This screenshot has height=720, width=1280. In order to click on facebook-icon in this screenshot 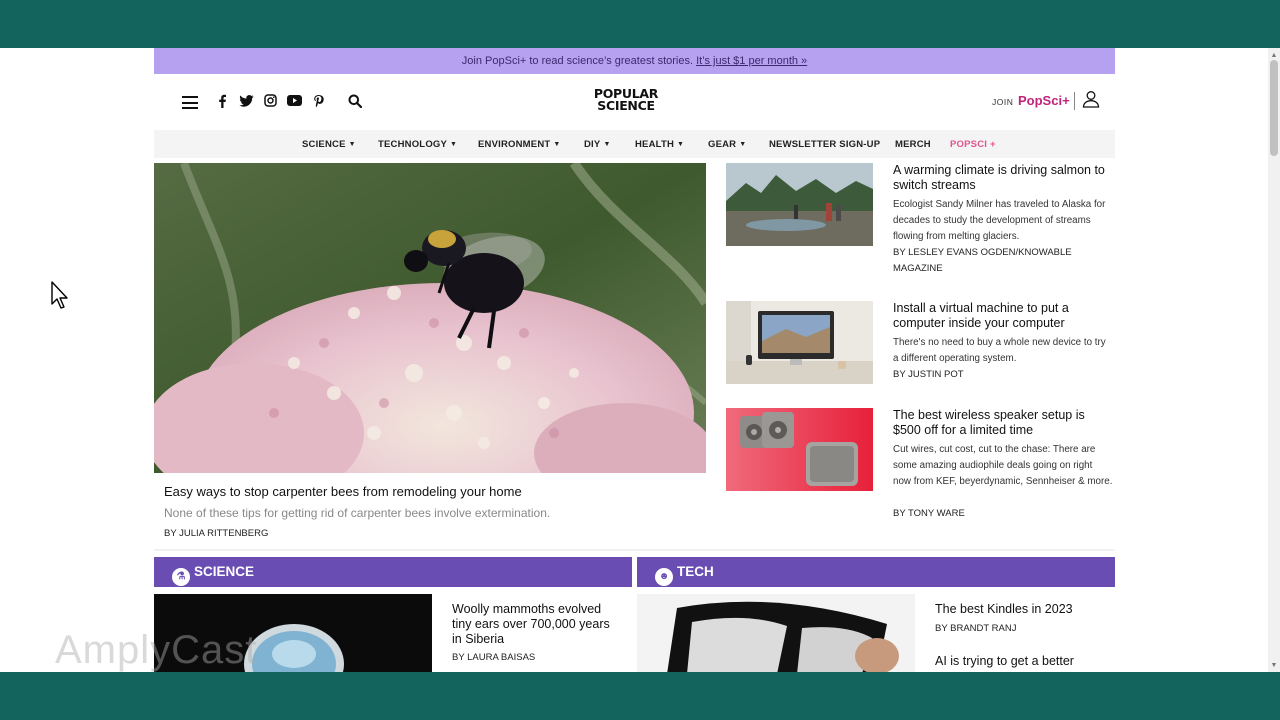, I will do `click(222, 101)`.